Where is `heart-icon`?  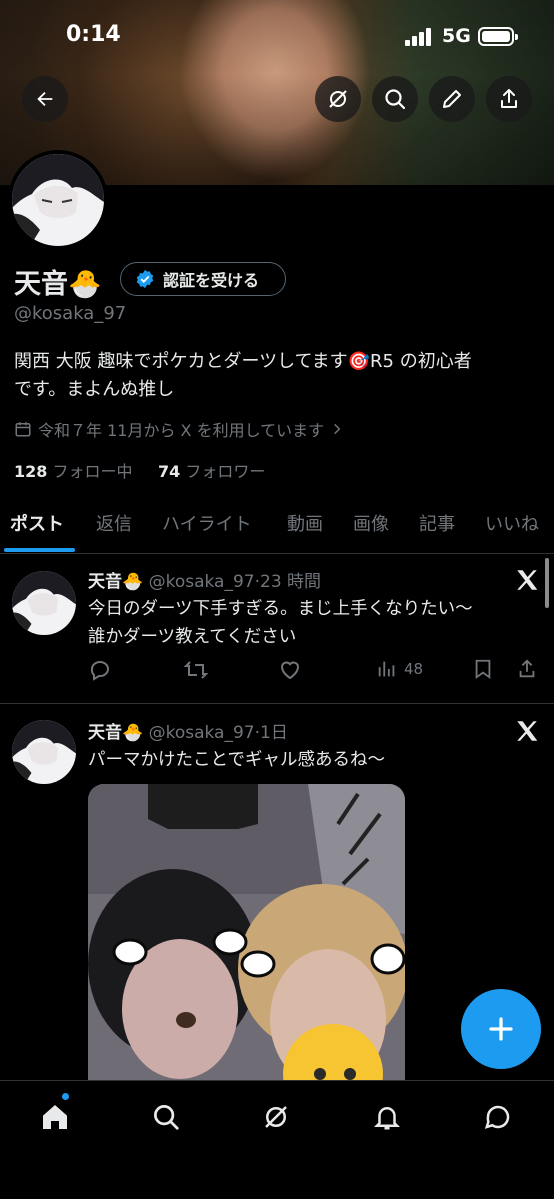 heart-icon is located at coordinates (290, 670).